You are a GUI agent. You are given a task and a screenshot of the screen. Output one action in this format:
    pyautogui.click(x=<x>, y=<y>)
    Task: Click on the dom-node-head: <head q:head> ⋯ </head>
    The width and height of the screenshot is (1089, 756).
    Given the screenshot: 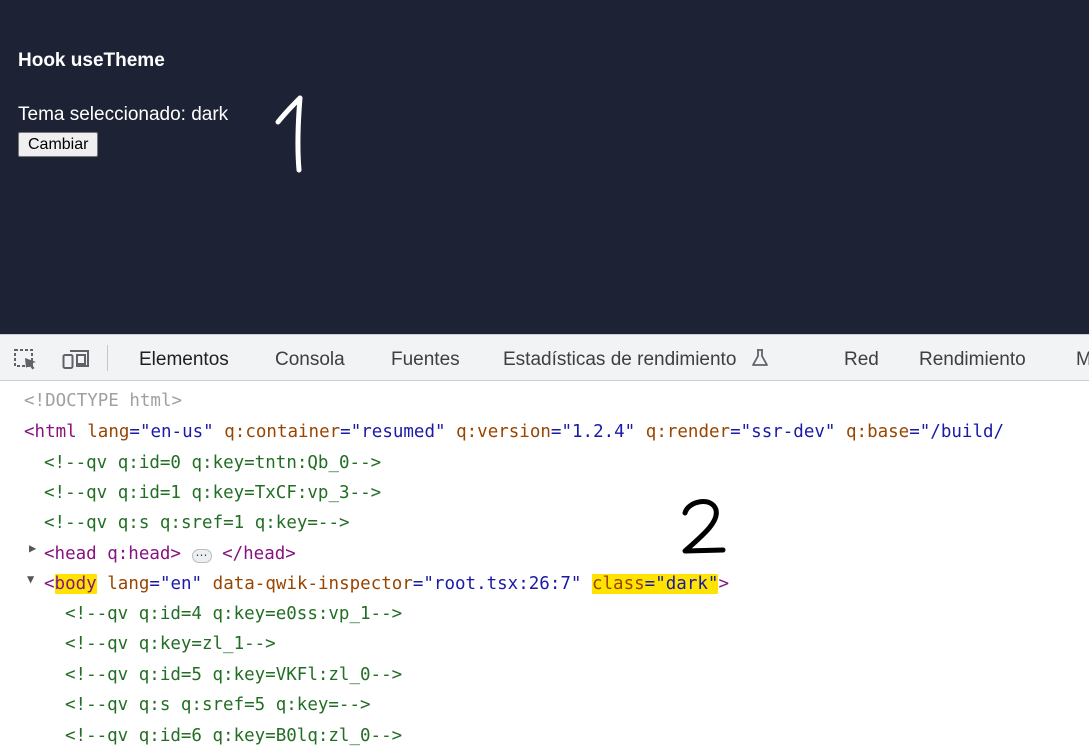 What is the action you would take?
    pyautogui.click(x=170, y=554)
    